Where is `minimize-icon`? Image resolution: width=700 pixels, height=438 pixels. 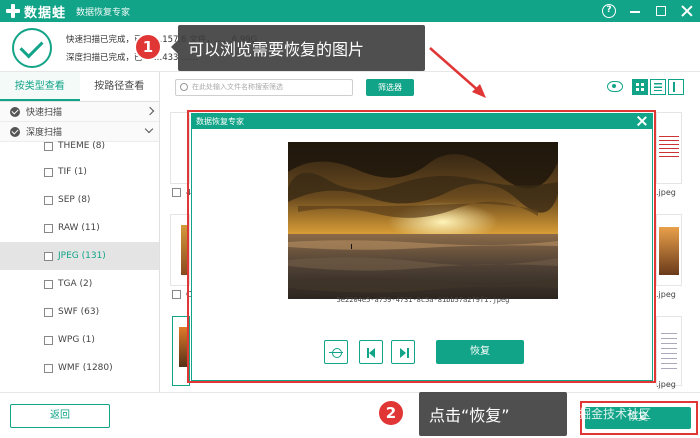 minimize-icon is located at coordinates (635, 11).